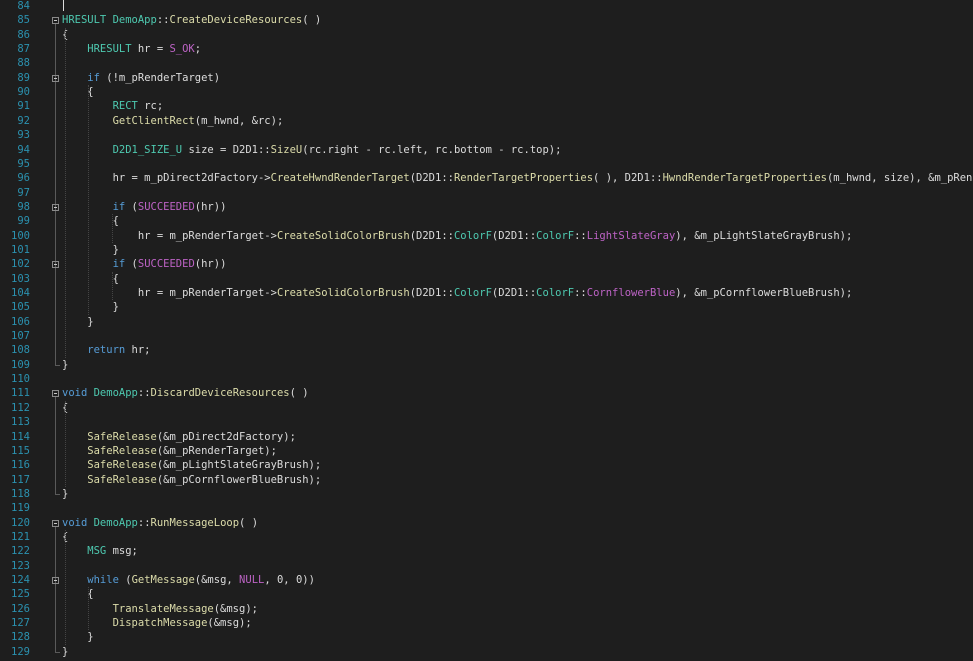 The height and width of the screenshot is (661, 973). Describe the element at coordinates (131, 206) in the screenshot. I see `code-token: (` at that location.